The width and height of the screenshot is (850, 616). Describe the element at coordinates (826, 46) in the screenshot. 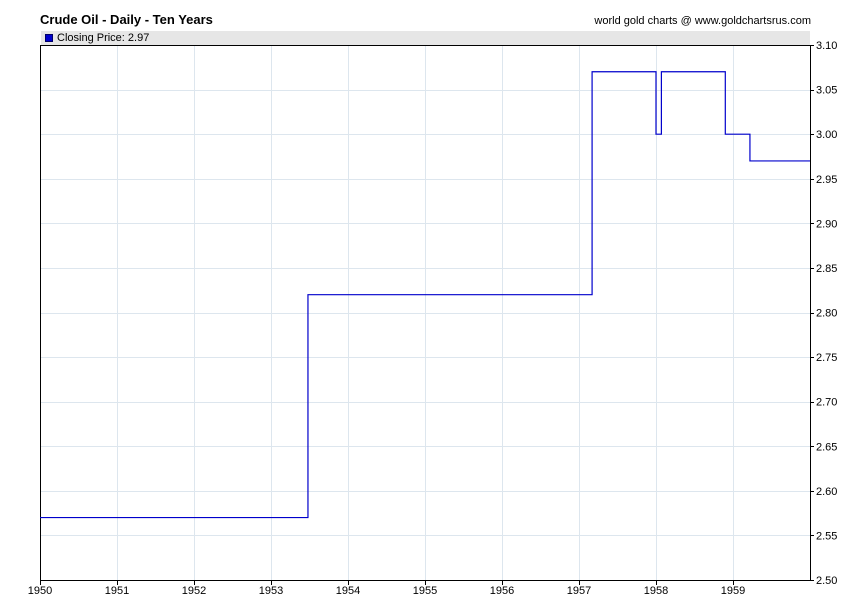

I see `y-tick-label: 3.10` at that location.